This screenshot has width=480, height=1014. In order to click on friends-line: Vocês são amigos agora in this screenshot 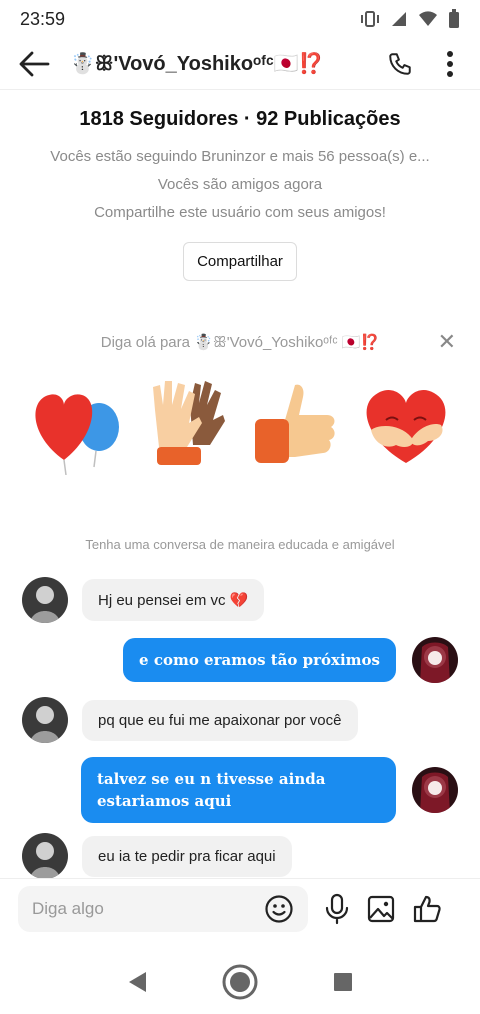, I will do `click(240, 184)`.